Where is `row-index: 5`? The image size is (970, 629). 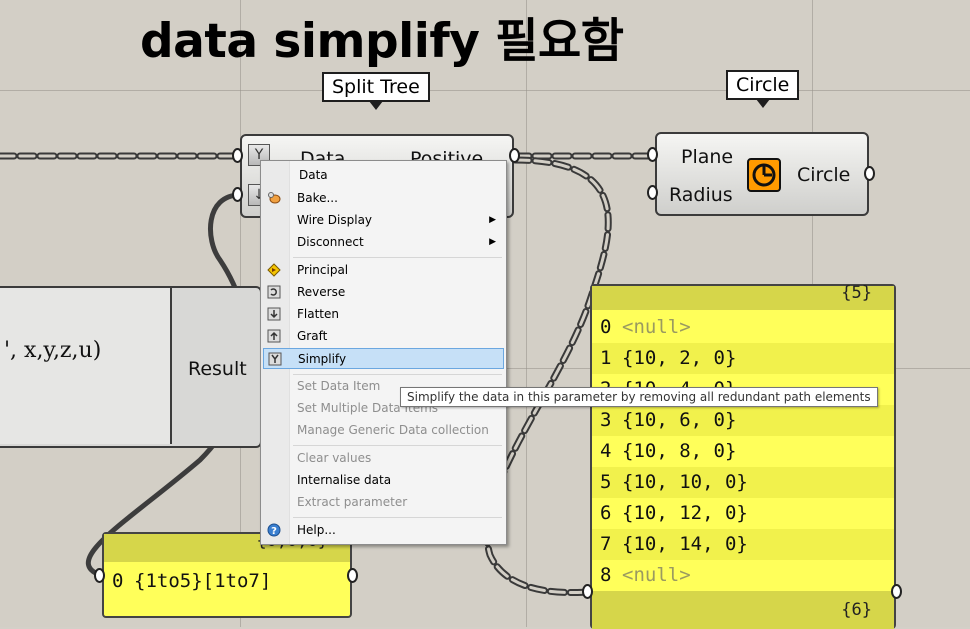
row-index: 5 is located at coordinates (606, 482).